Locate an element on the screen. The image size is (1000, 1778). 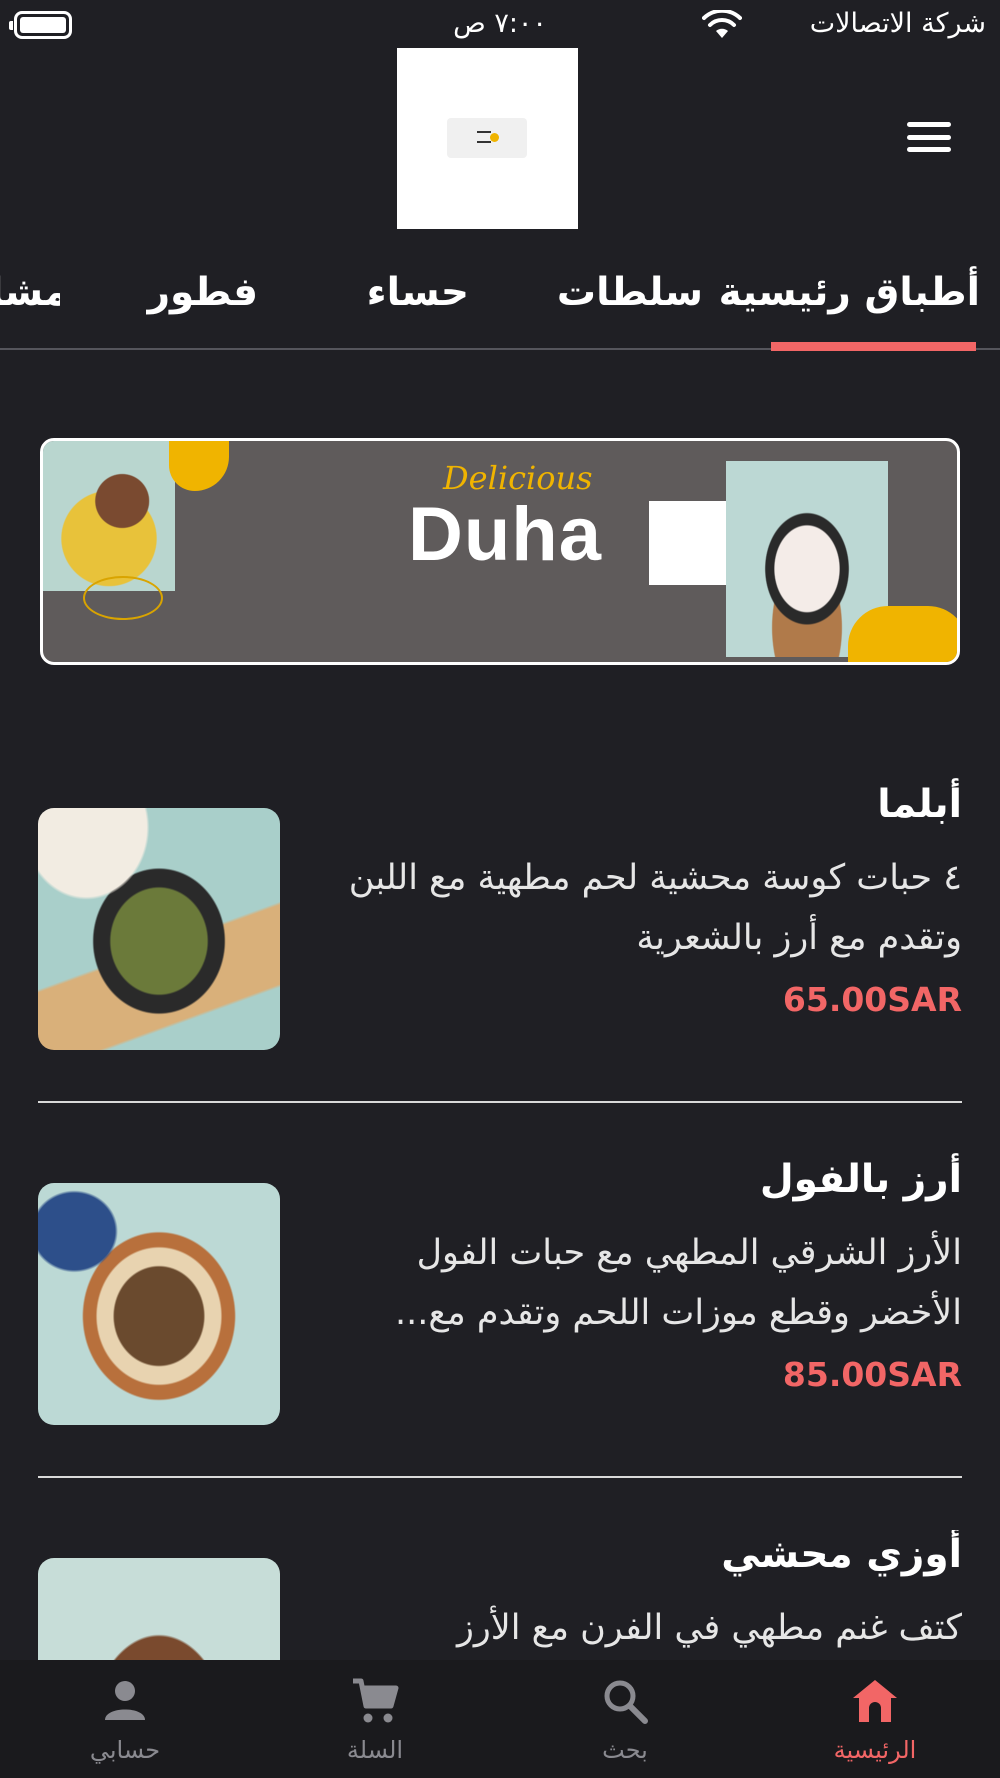
nav-account-label: حسابي is located at coordinates (125, 1750).